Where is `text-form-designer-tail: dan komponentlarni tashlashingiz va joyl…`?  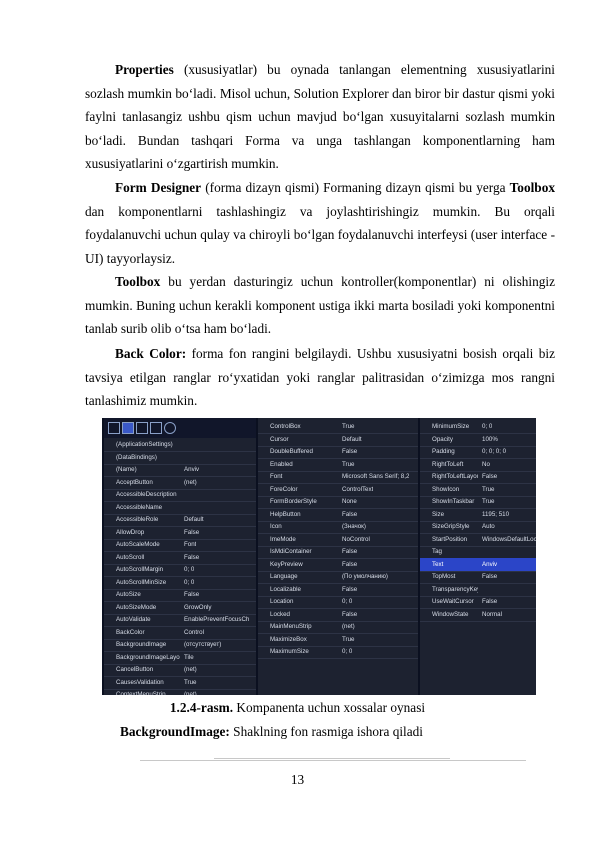
text-form-designer-tail: dan komponentlarni tashlashingiz va joyl… is located at coordinates (320, 234).